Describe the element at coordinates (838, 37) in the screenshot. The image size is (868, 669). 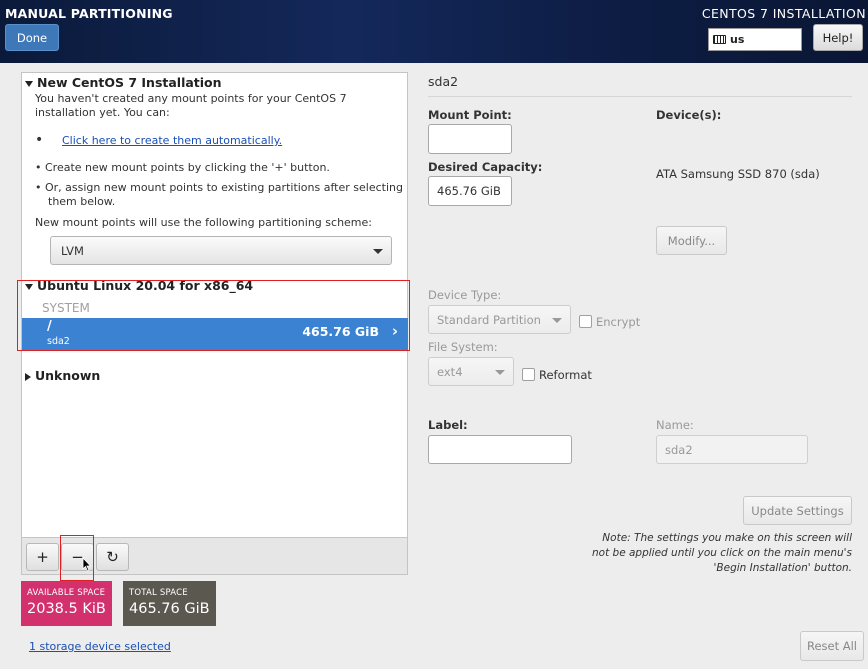
I see `help-button: Help!` at that location.